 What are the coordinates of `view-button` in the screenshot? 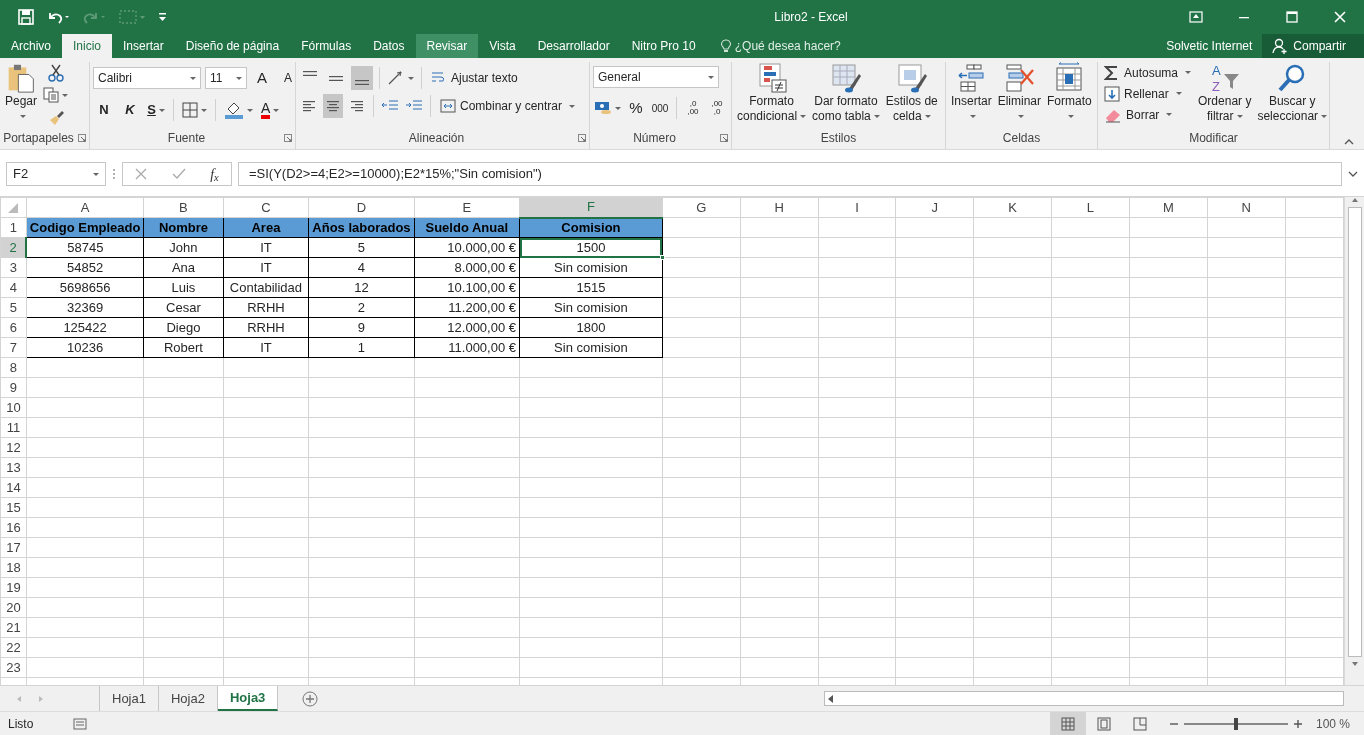 It's located at (1067, 723).